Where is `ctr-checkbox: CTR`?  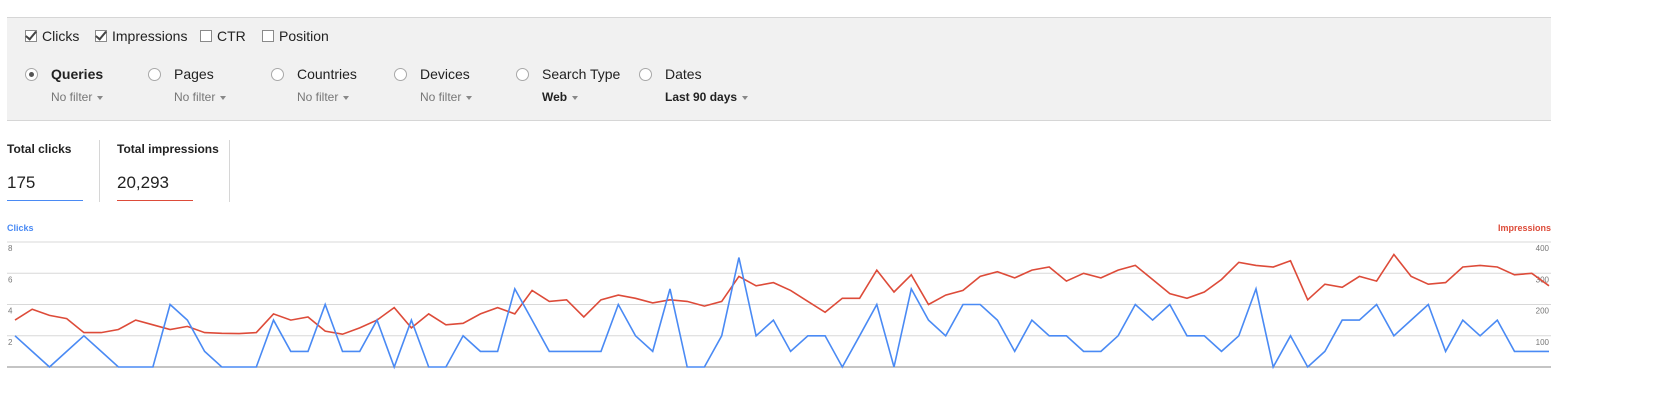
ctr-checkbox: CTR is located at coordinates (223, 36).